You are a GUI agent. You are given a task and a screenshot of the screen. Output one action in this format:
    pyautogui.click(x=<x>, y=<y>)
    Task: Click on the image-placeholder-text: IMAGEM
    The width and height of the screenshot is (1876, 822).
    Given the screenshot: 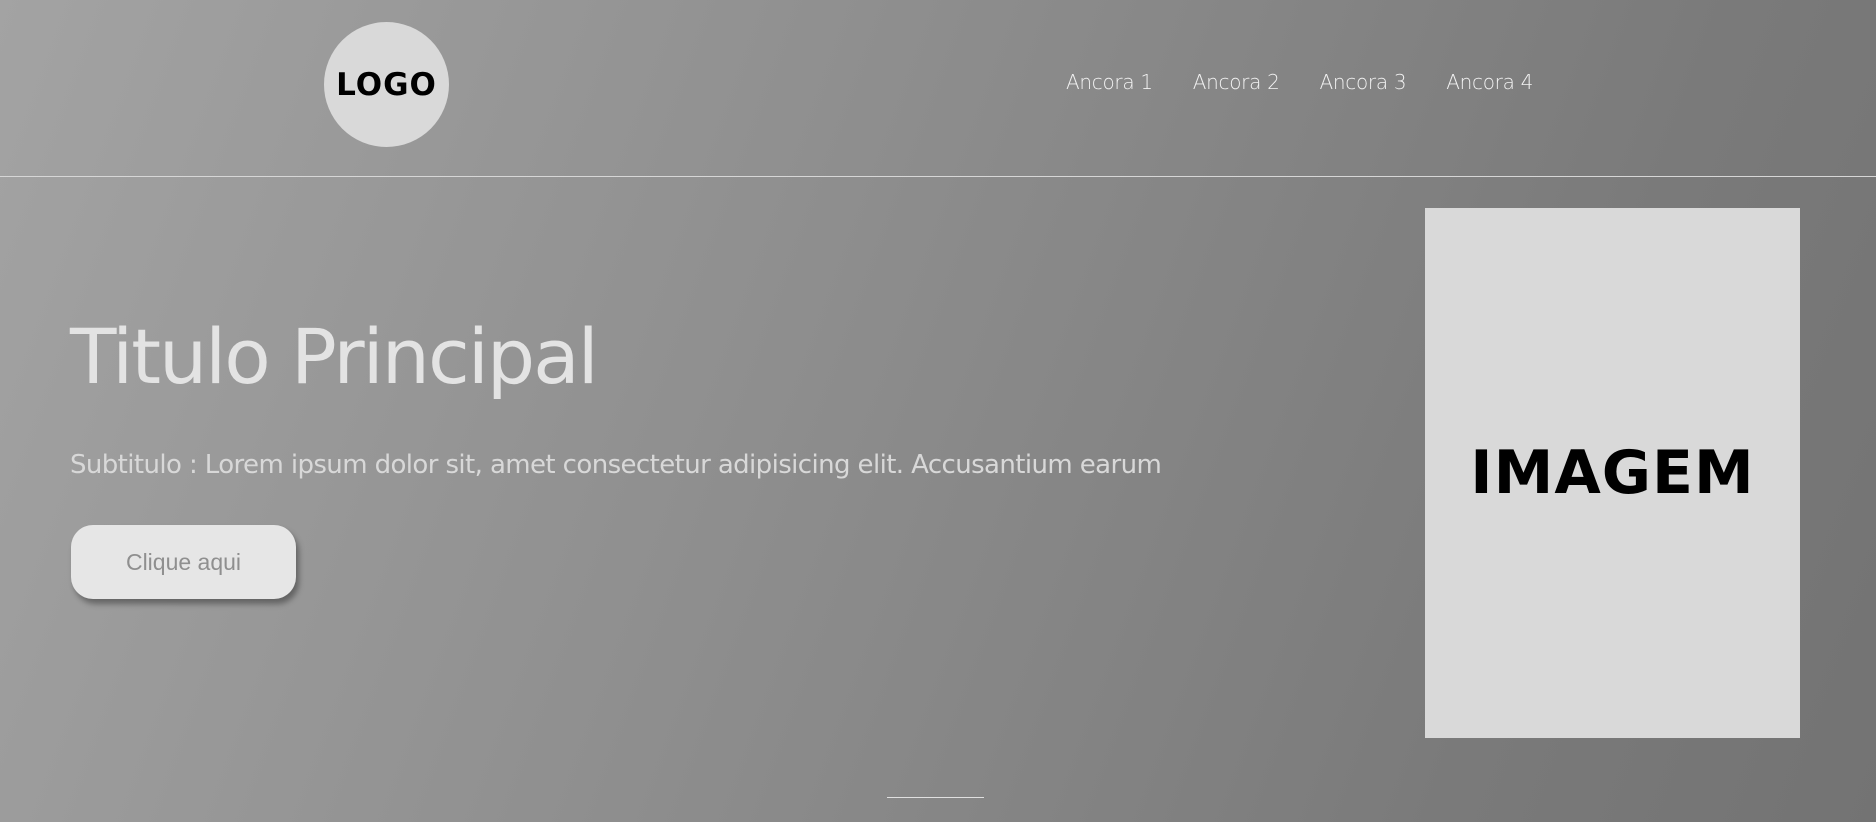 What is the action you would take?
    pyautogui.click(x=1612, y=473)
    